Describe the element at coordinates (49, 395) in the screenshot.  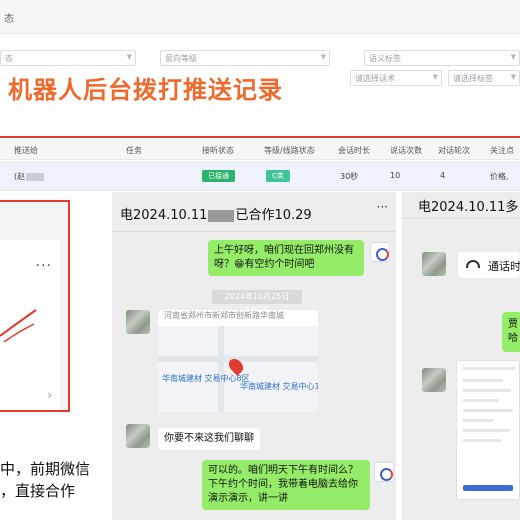
I see `chevron-right-icon: ›` at that location.